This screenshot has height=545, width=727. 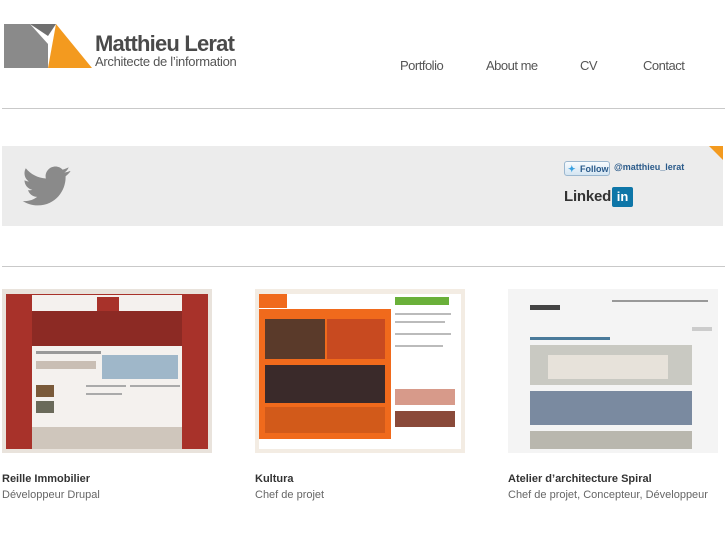 What do you see at coordinates (664, 65) in the screenshot?
I see `nav-contact: Contact` at bounding box center [664, 65].